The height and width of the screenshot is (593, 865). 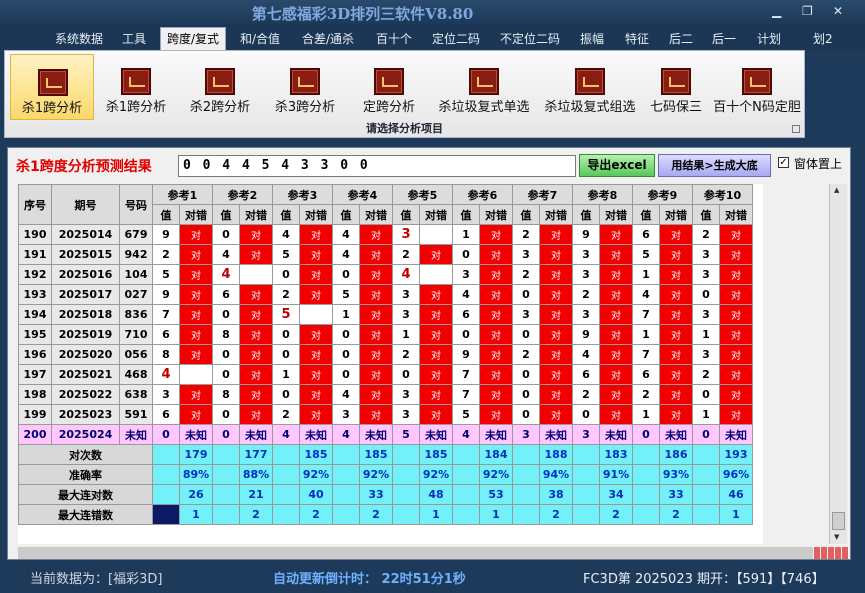 I want to click on result-wrong, so click(x=436, y=274).